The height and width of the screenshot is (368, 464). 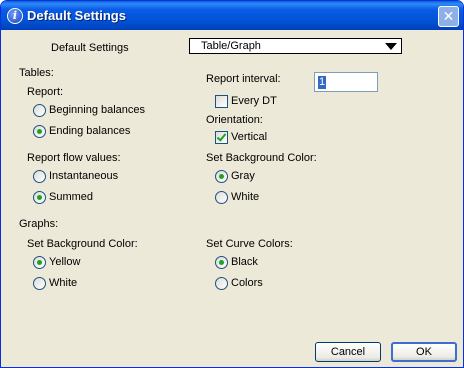 What do you see at coordinates (39, 131) in the screenshot?
I see `radio-ending-balances` at bounding box center [39, 131].